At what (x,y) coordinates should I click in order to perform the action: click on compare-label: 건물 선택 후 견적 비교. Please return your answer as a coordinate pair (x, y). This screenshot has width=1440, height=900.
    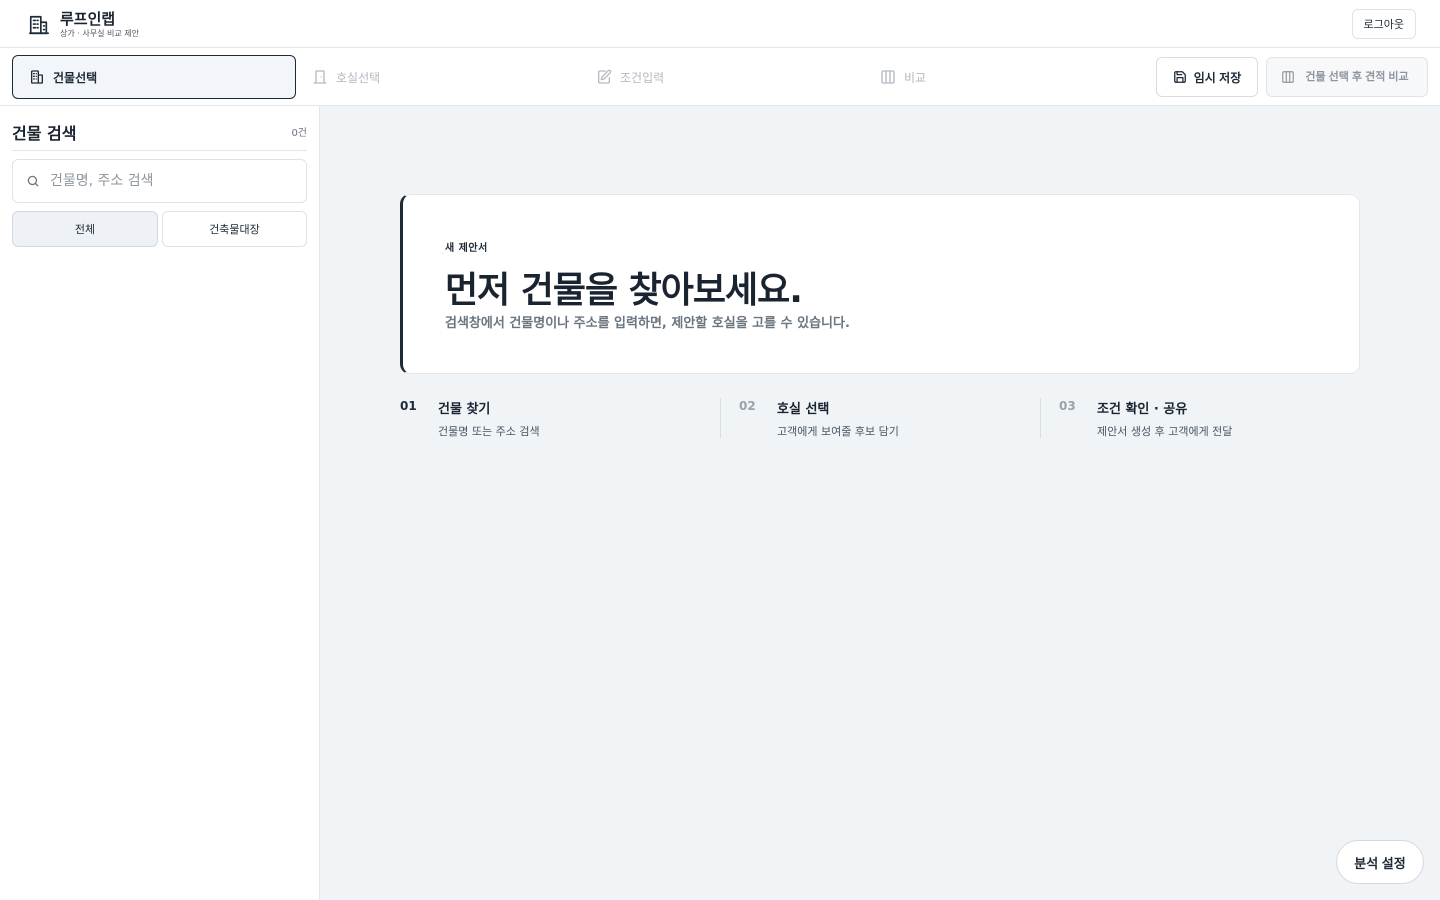
    Looking at the image, I should click on (1357, 76).